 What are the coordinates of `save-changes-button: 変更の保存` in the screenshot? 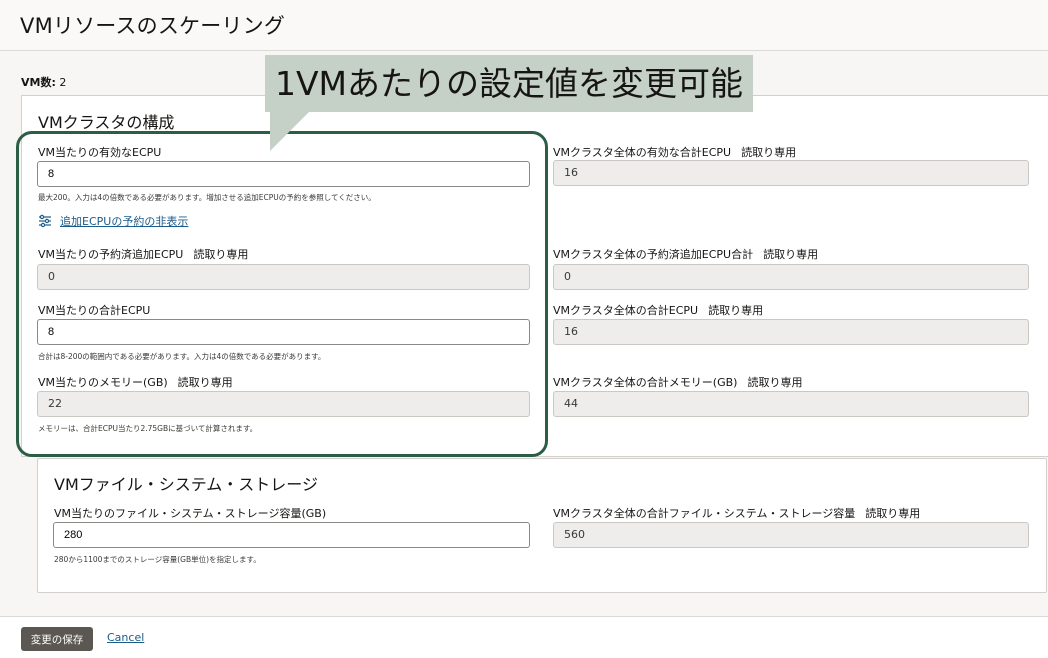 It's located at (57, 639).